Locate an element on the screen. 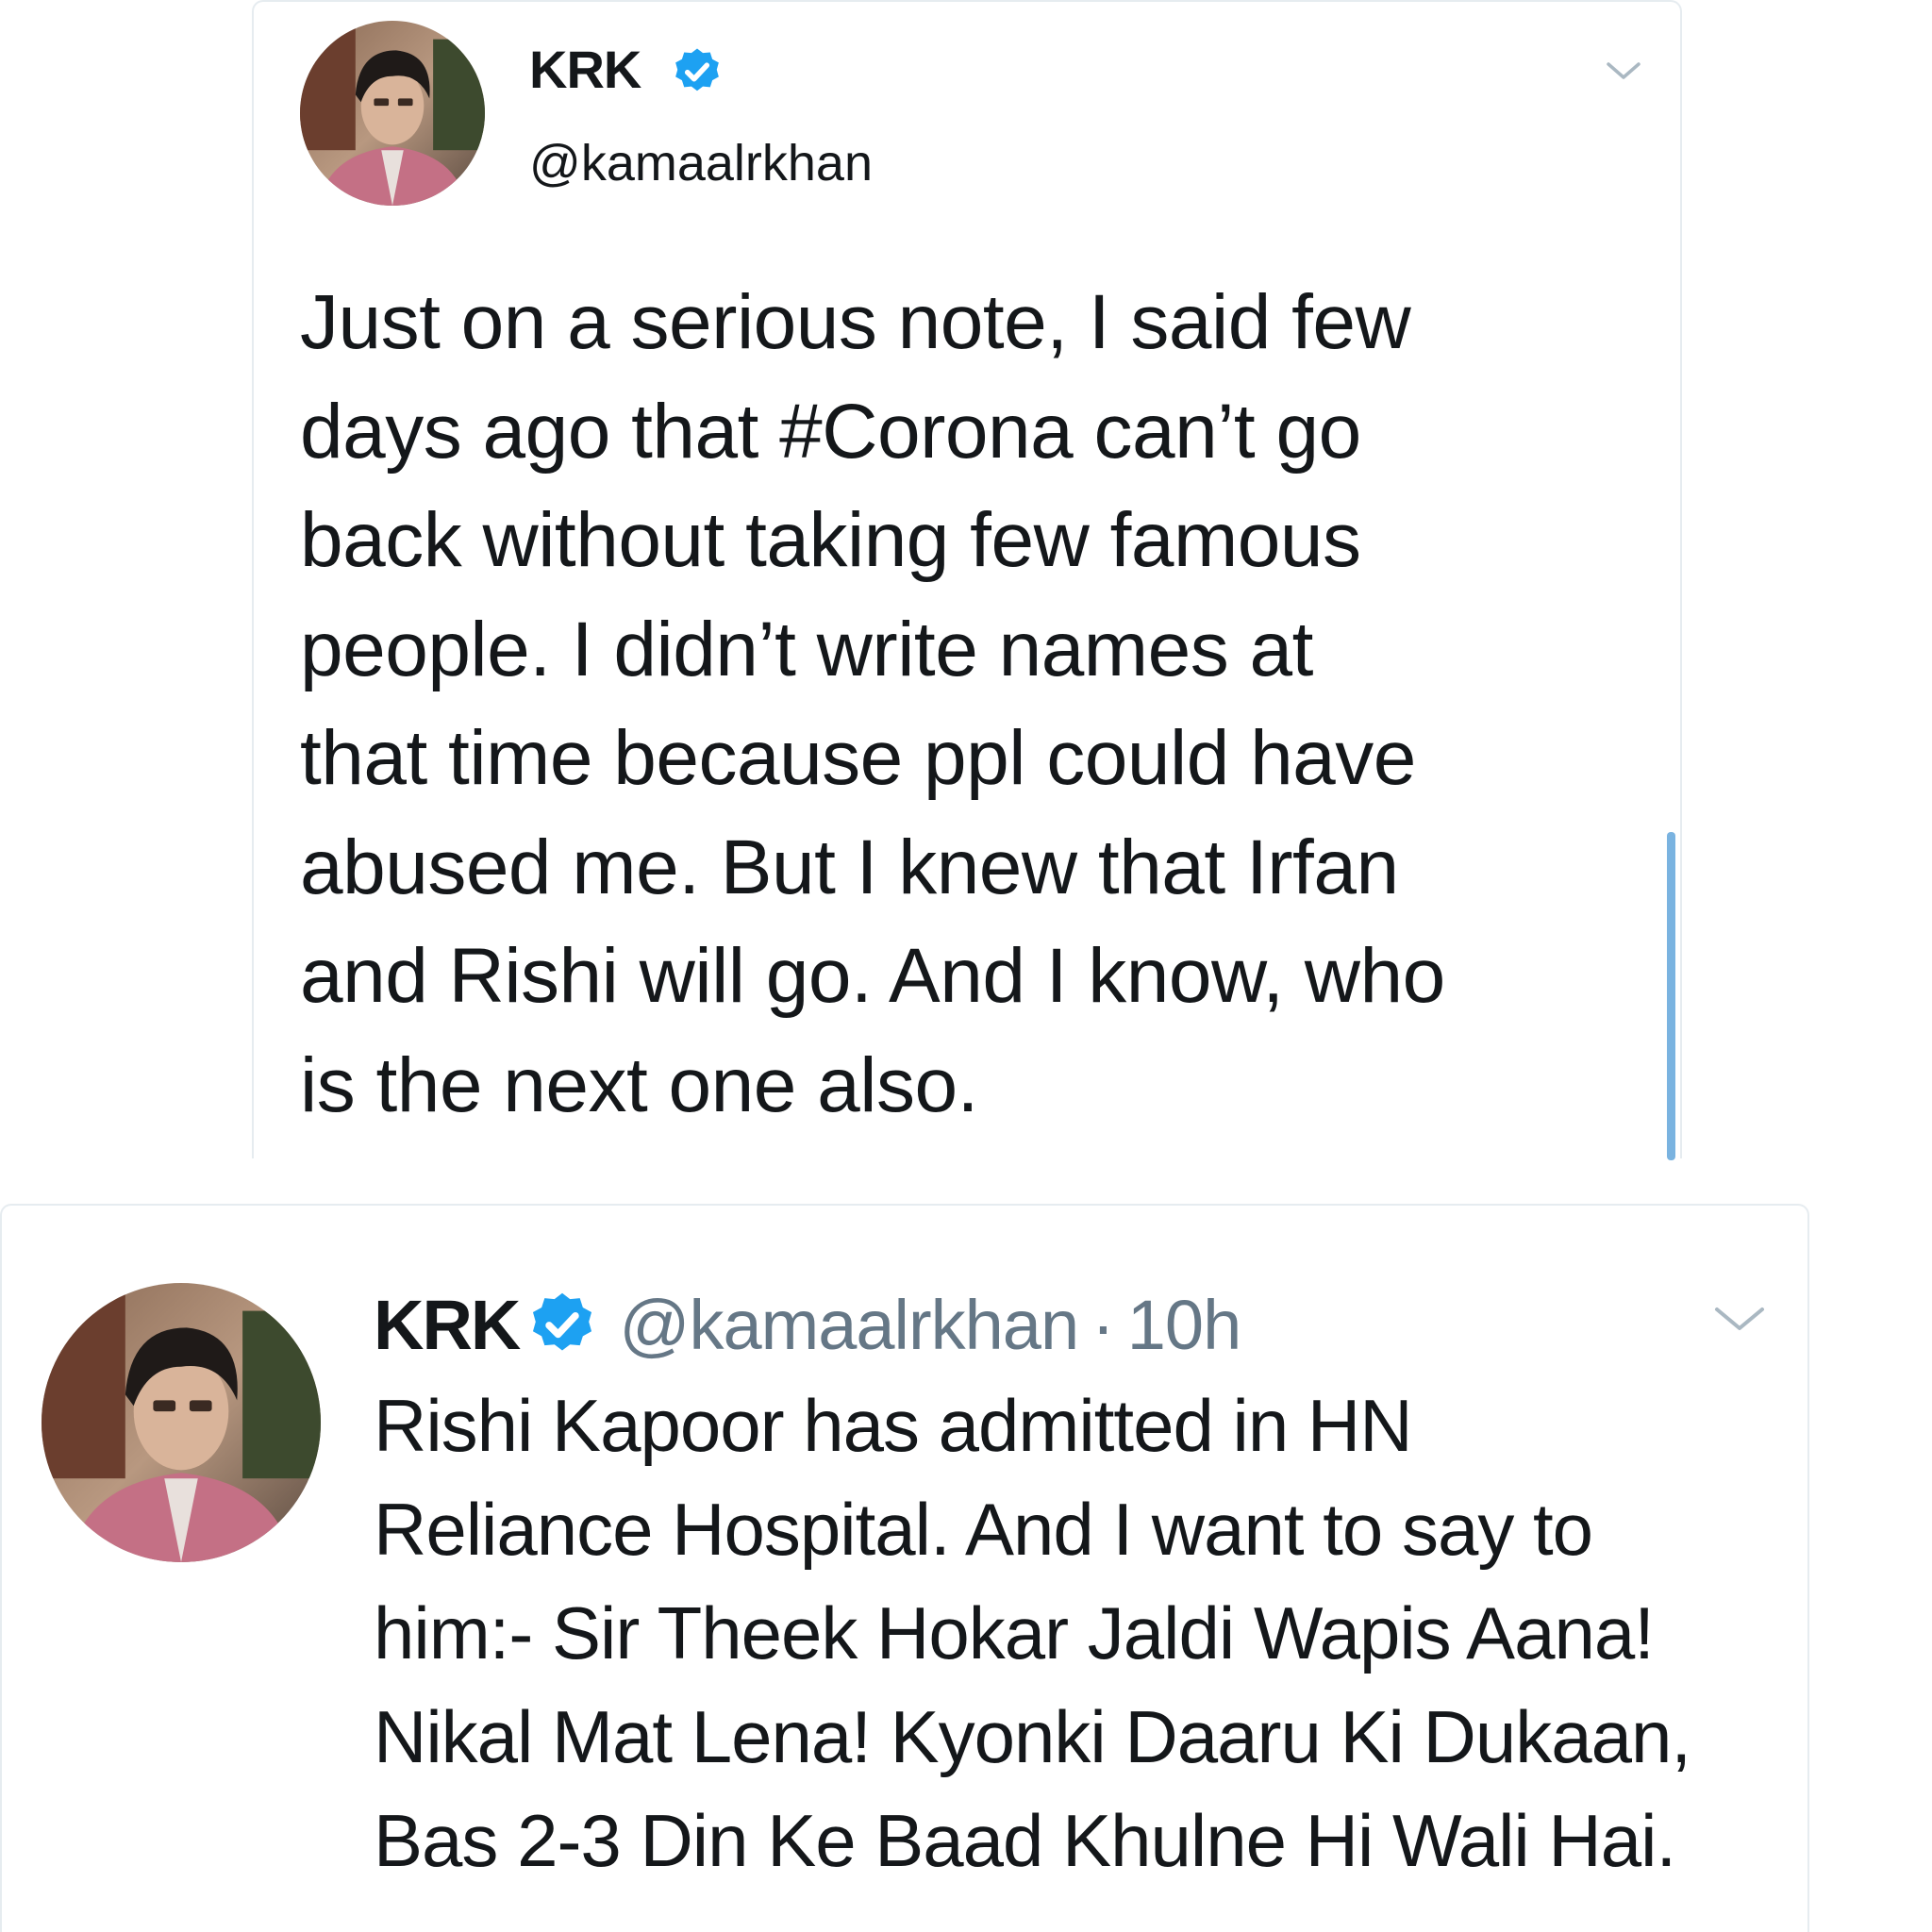 This screenshot has width=1932, height=1932. tweet-timestamp: 10h is located at coordinates (1184, 1325).